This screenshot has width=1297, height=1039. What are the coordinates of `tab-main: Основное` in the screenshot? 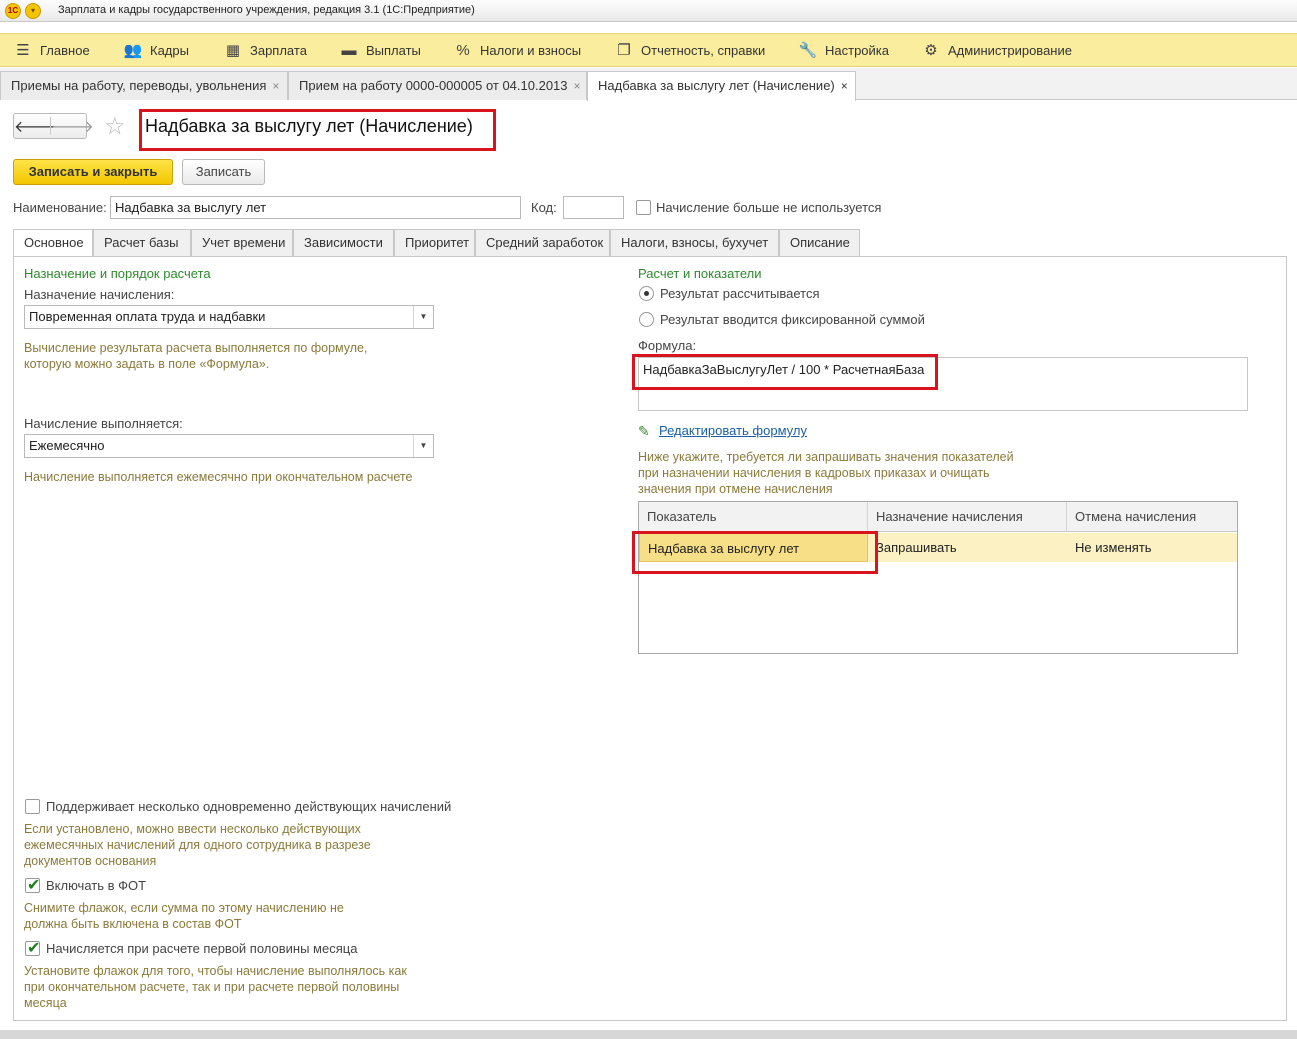 It's located at (53, 243).